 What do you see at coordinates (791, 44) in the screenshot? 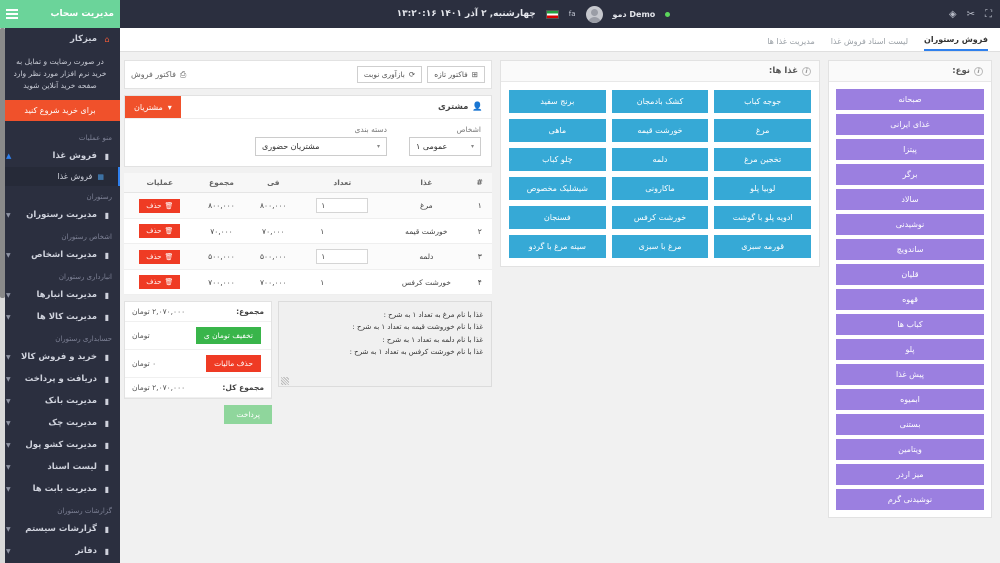
I see `tab-food-management: مدیریت غذا ها` at bounding box center [791, 44].